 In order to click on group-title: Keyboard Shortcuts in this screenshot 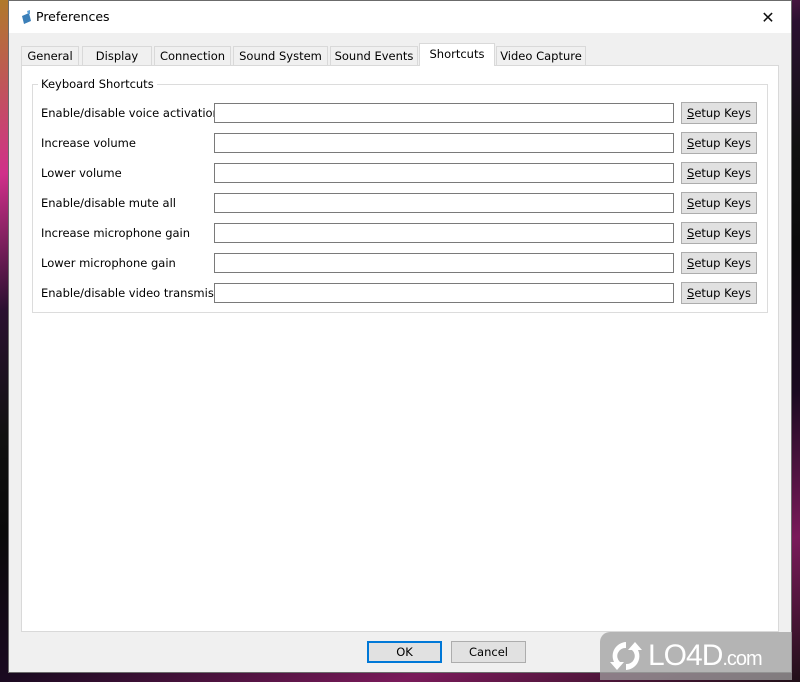, I will do `click(97, 84)`.